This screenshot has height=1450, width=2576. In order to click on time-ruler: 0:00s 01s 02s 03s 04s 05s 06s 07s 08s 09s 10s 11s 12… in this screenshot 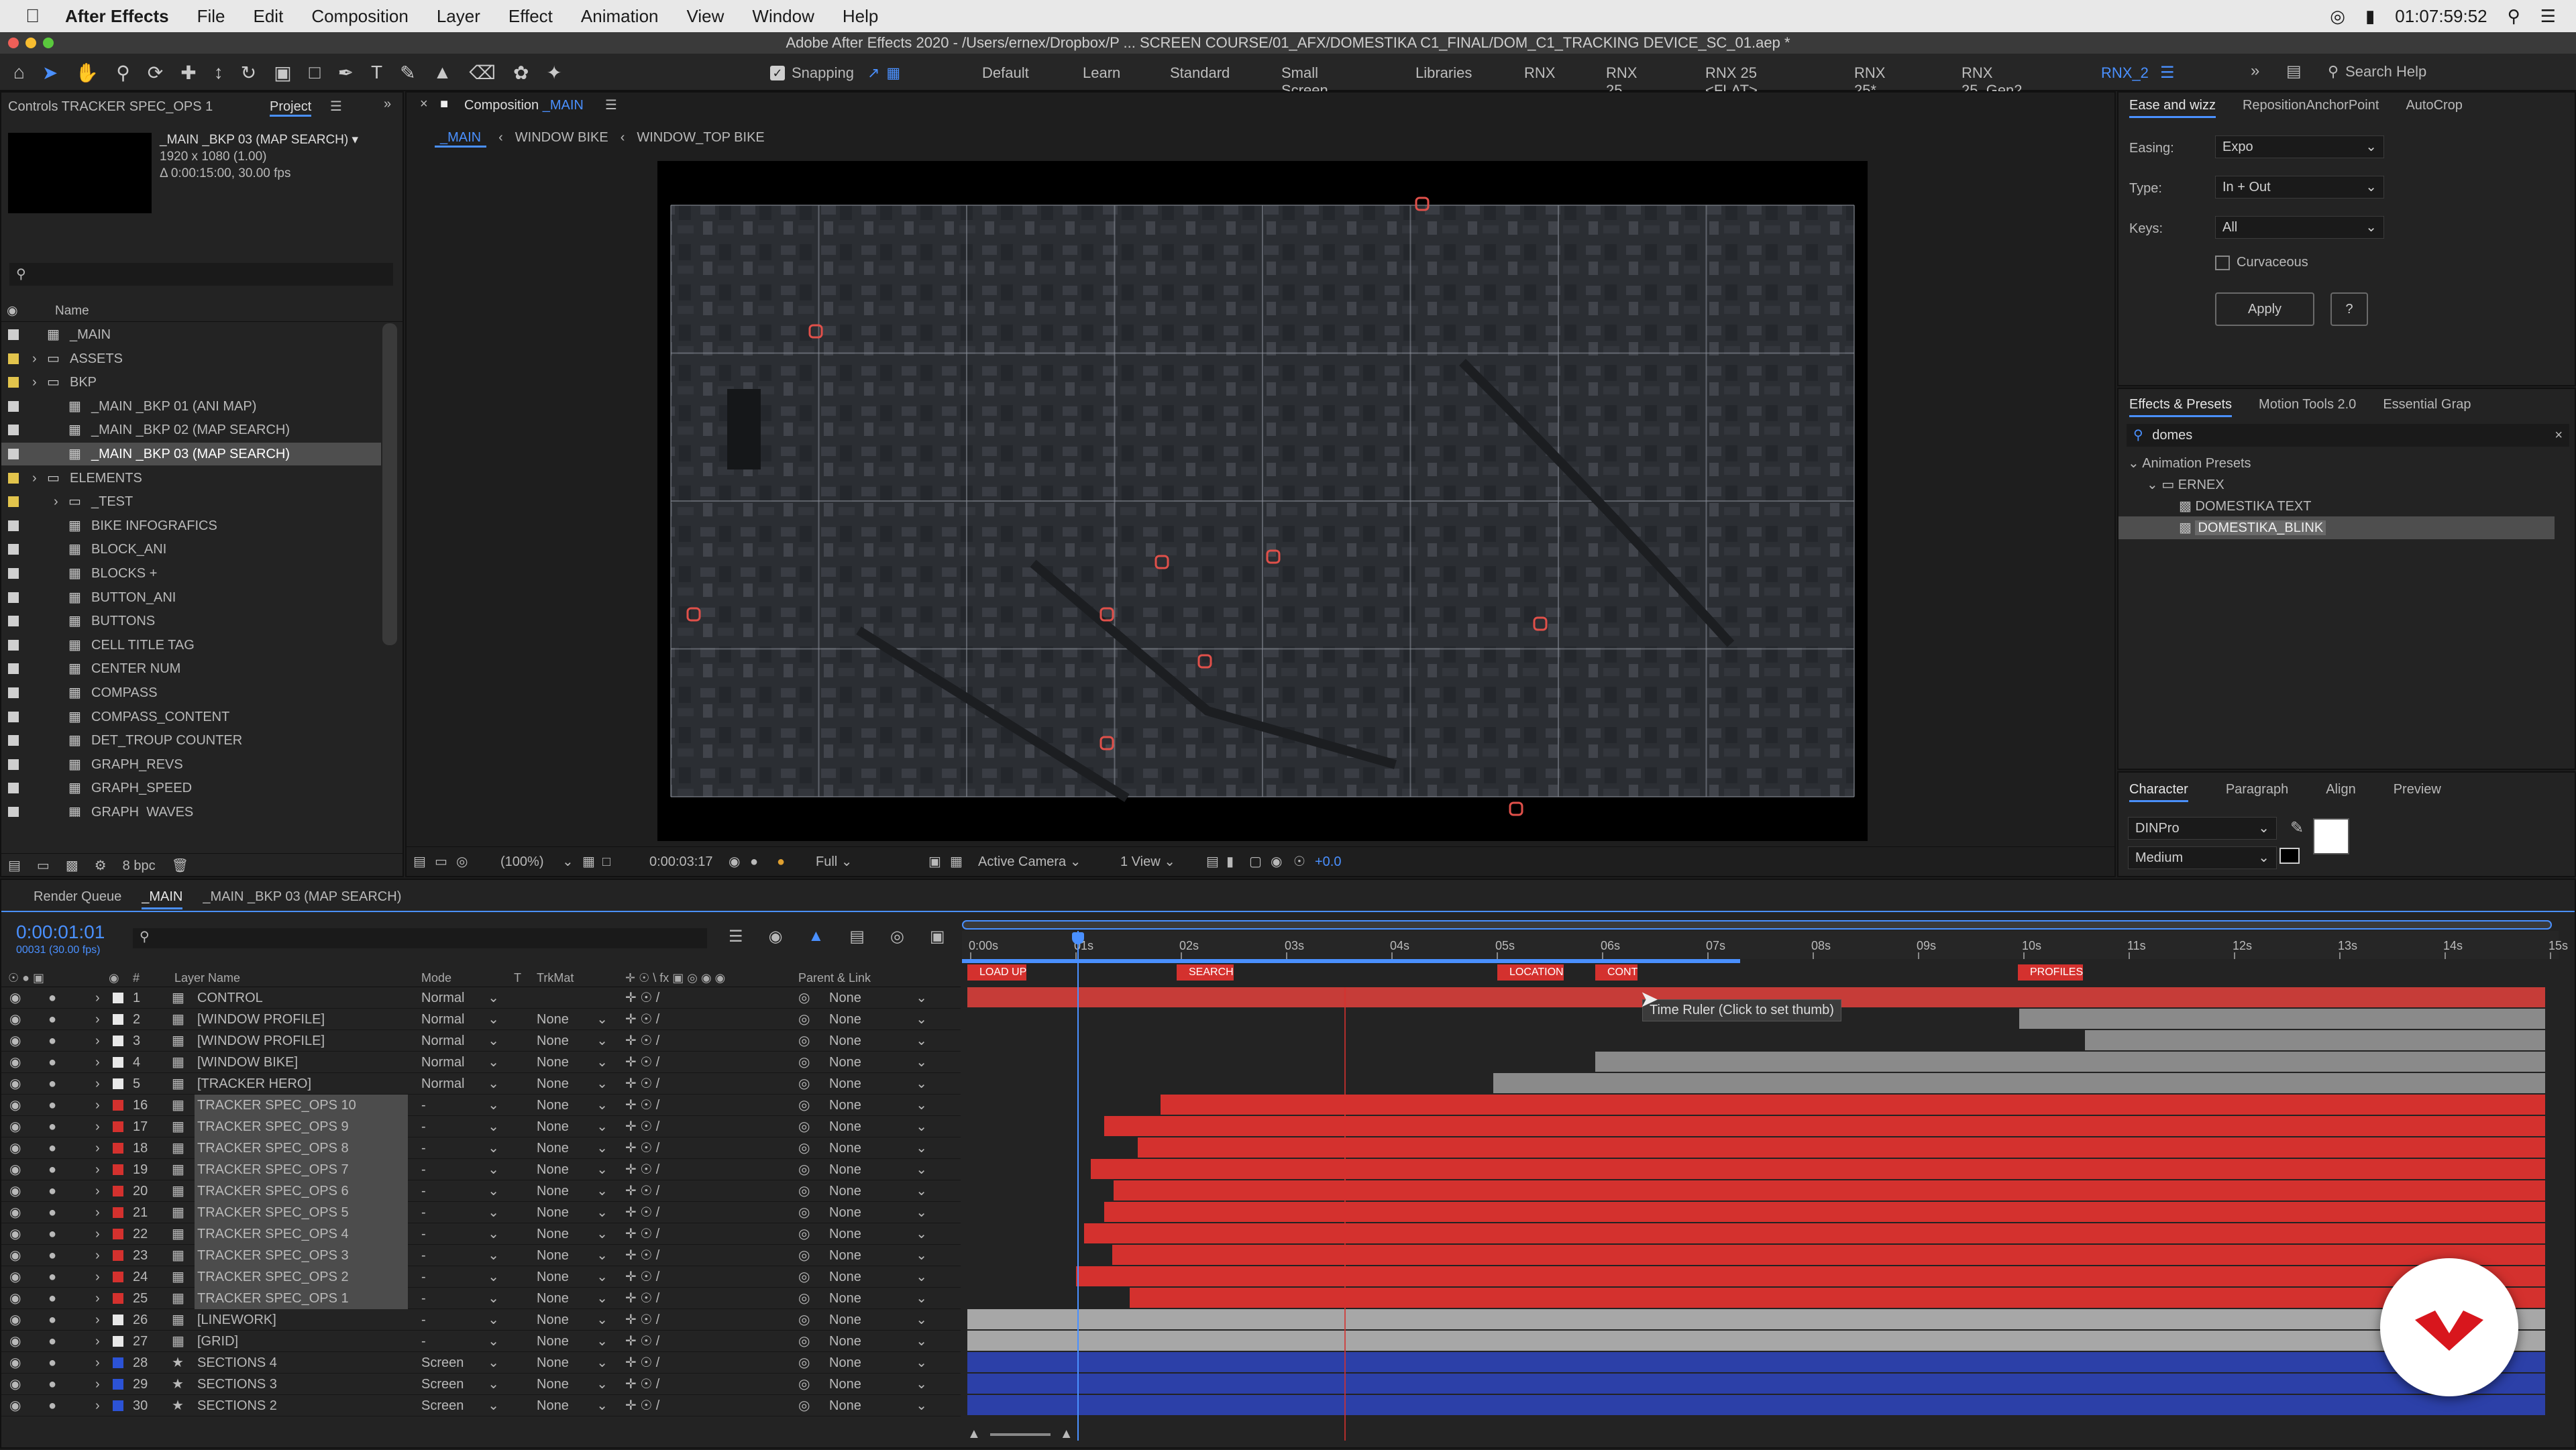, I will do `click(1765, 945)`.